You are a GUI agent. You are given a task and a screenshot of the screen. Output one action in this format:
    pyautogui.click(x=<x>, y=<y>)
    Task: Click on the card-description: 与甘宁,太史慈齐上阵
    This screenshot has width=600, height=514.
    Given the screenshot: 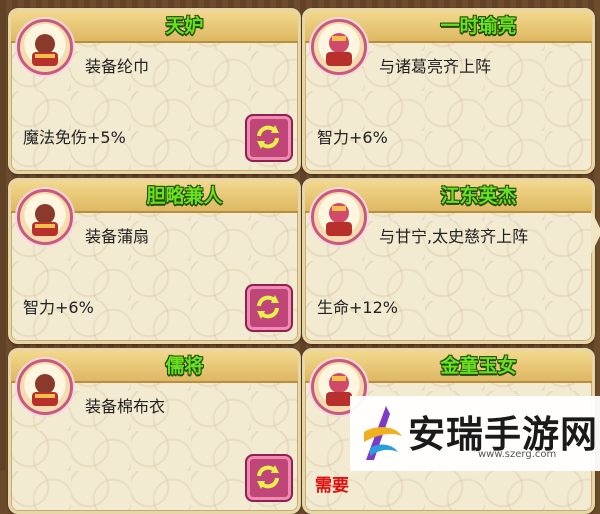 What is the action you would take?
    pyautogui.click(x=454, y=236)
    